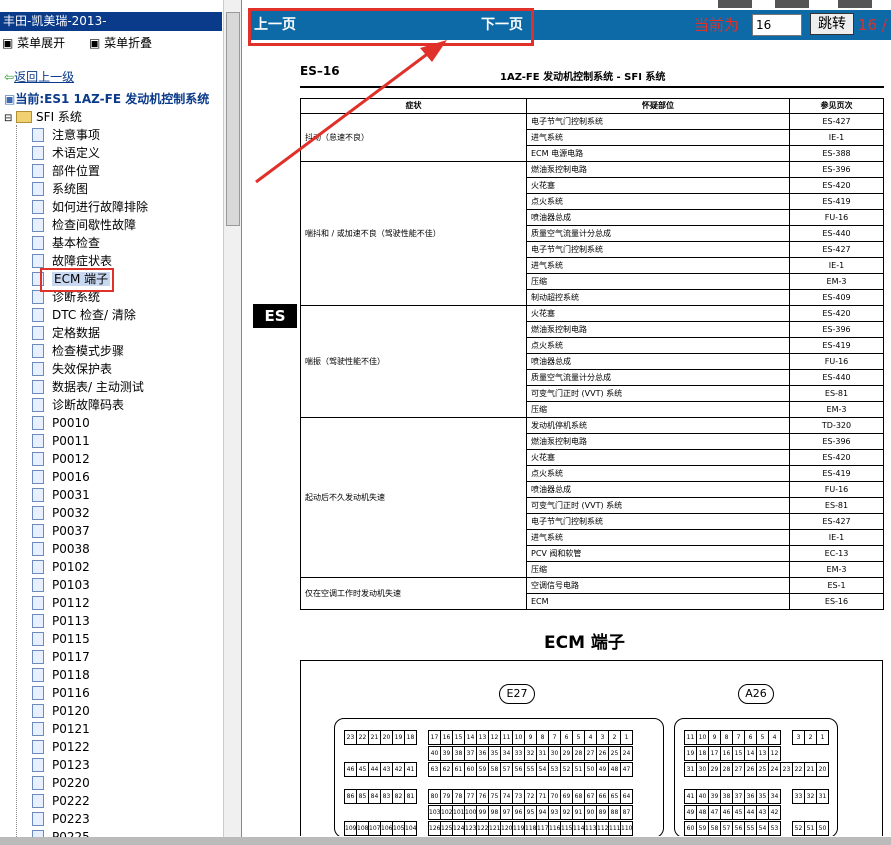 This screenshot has height=845, width=891. Describe the element at coordinates (72, 369) in the screenshot. I see `tree-item: 失效保护表` at that location.